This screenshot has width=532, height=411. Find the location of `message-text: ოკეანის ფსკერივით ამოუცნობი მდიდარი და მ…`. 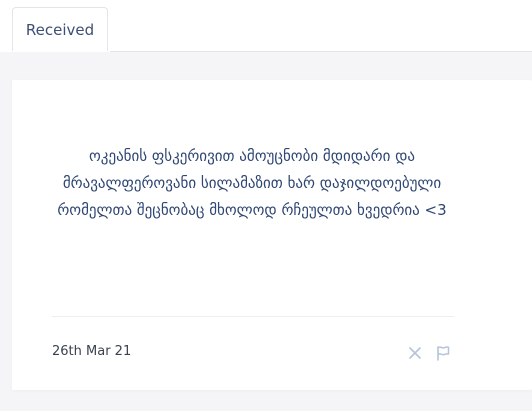

message-text: ოკეანის ფსკერივით ამოუცნობი მდიდარი და მ… is located at coordinates (252, 183).